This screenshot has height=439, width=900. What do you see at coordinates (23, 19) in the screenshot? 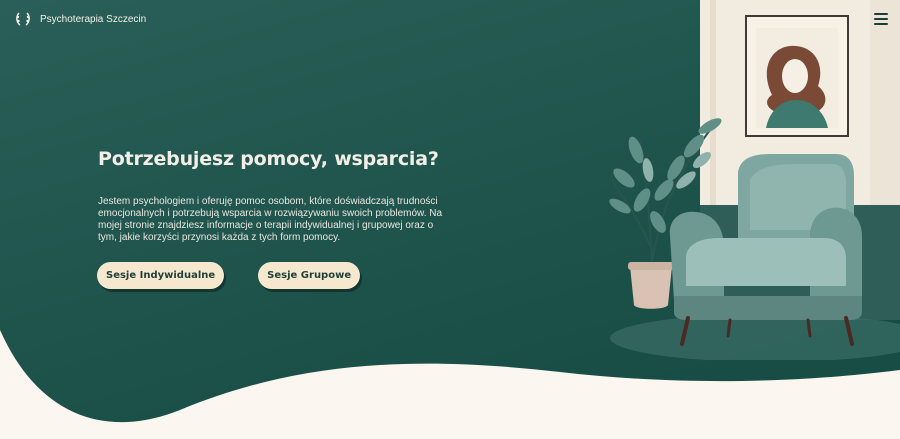
I see `laurel-wreath-icon` at bounding box center [23, 19].